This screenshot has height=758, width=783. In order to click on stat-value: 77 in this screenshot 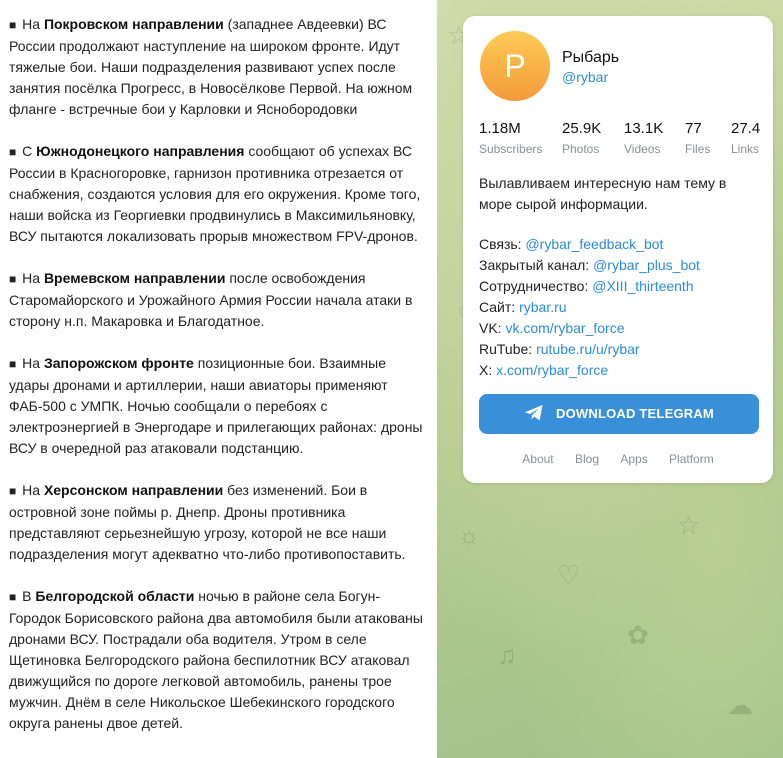, I will do `click(693, 128)`.